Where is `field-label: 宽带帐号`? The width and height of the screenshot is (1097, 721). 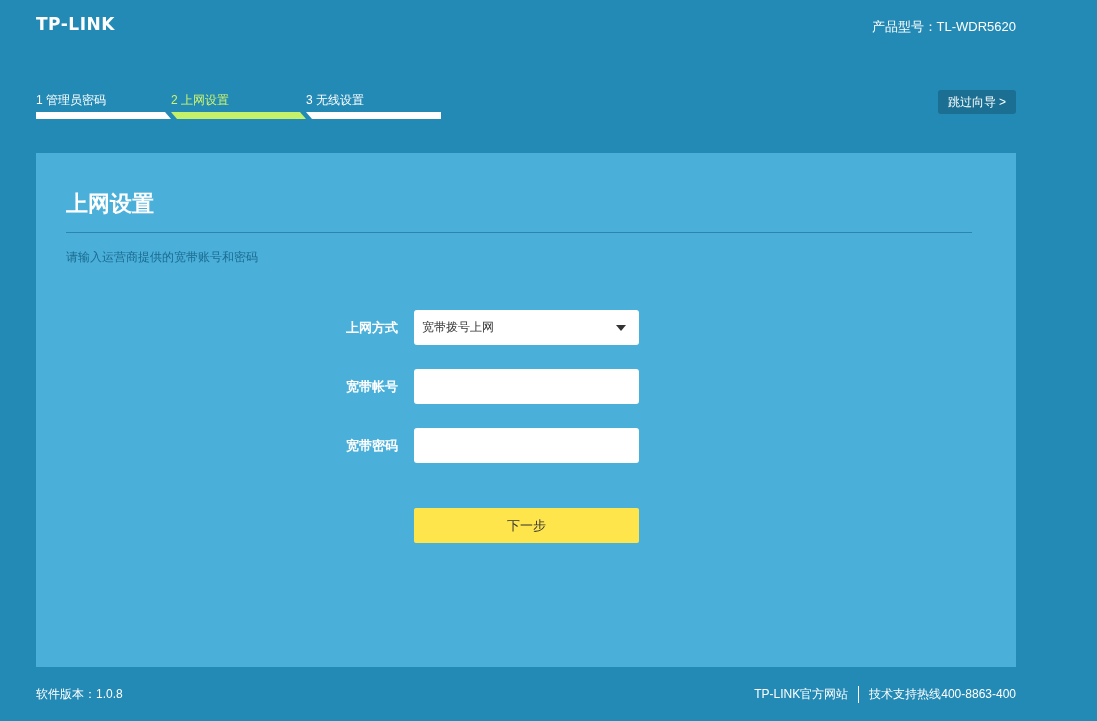 field-label: 宽带帐号 is located at coordinates (372, 386).